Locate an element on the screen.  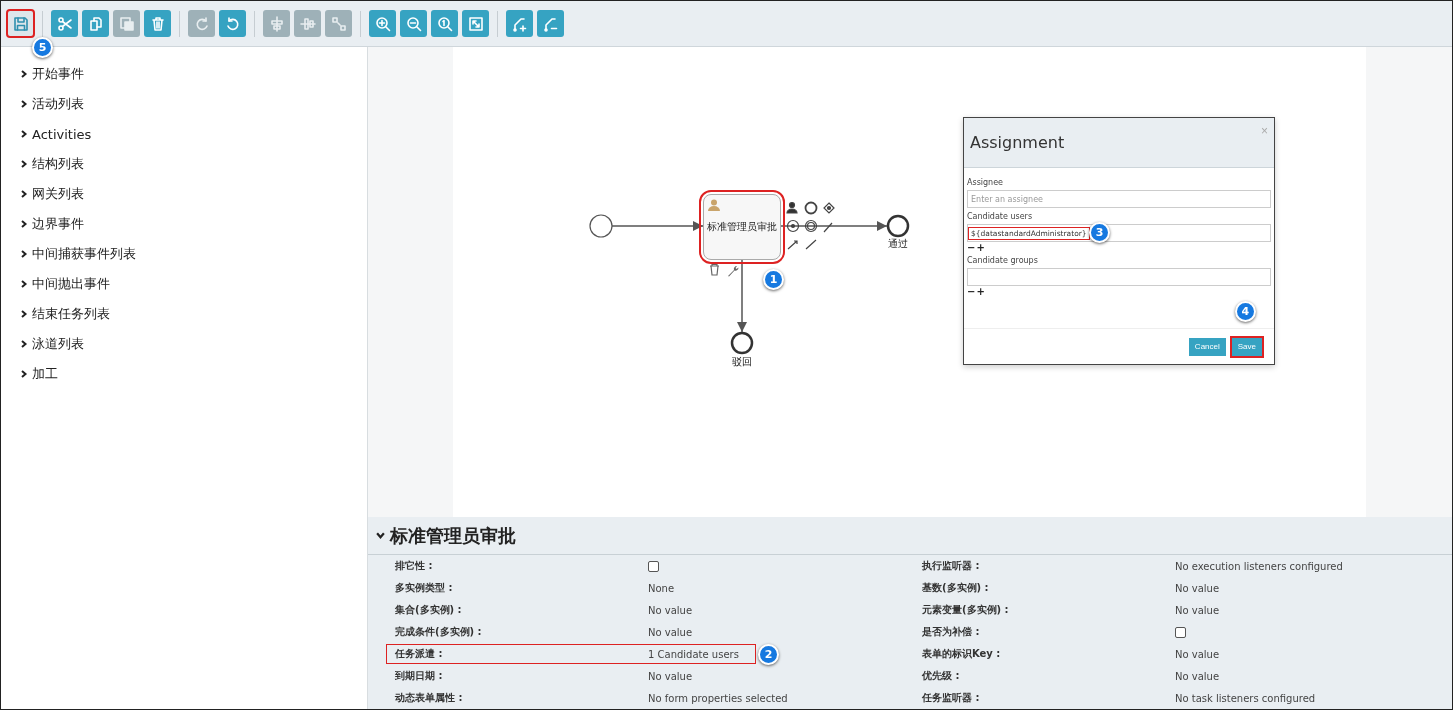
start-event is located at coordinates (601, 226).